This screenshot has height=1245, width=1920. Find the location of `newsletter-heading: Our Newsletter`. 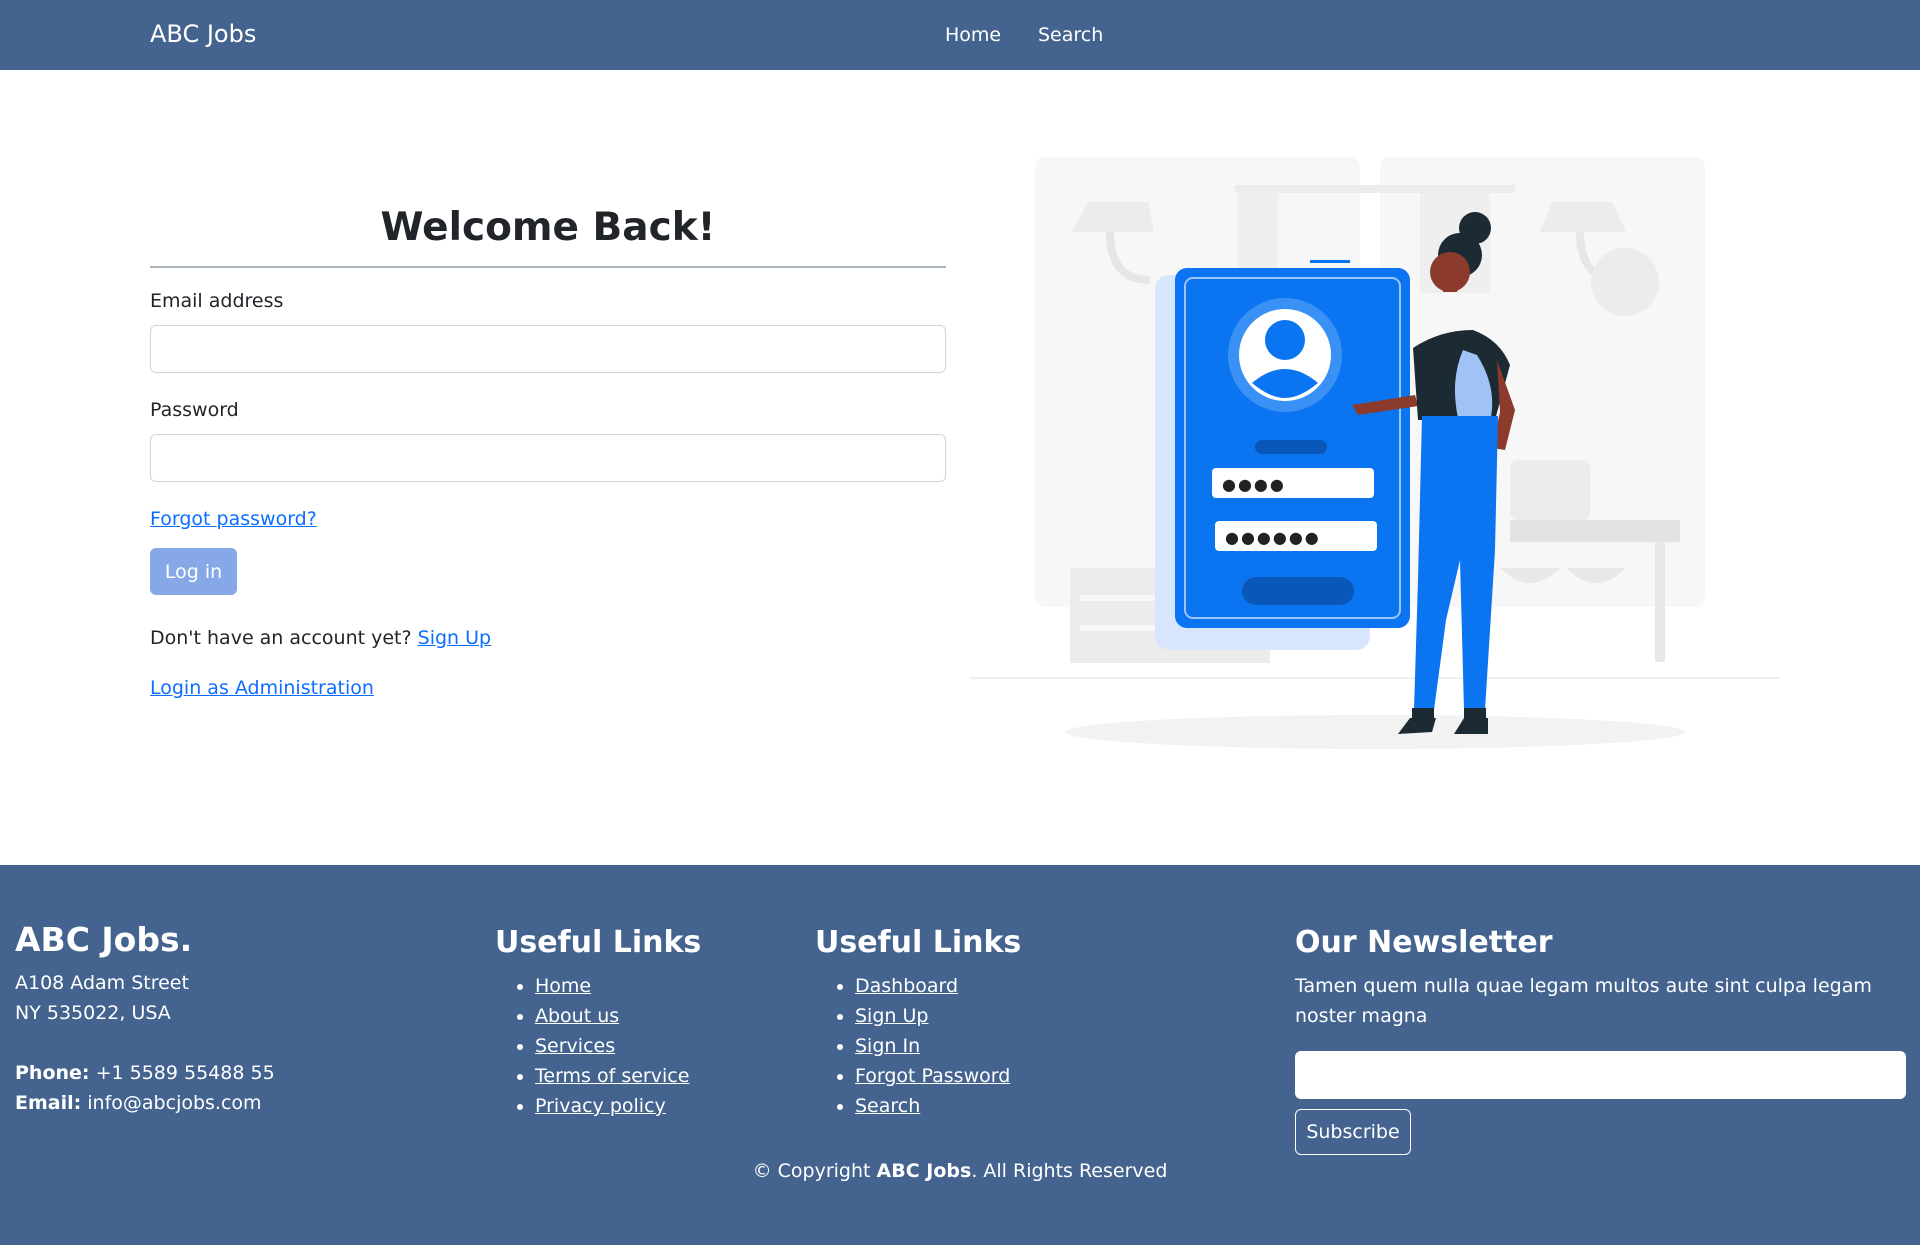

newsletter-heading: Our Newsletter is located at coordinates (1424, 942).